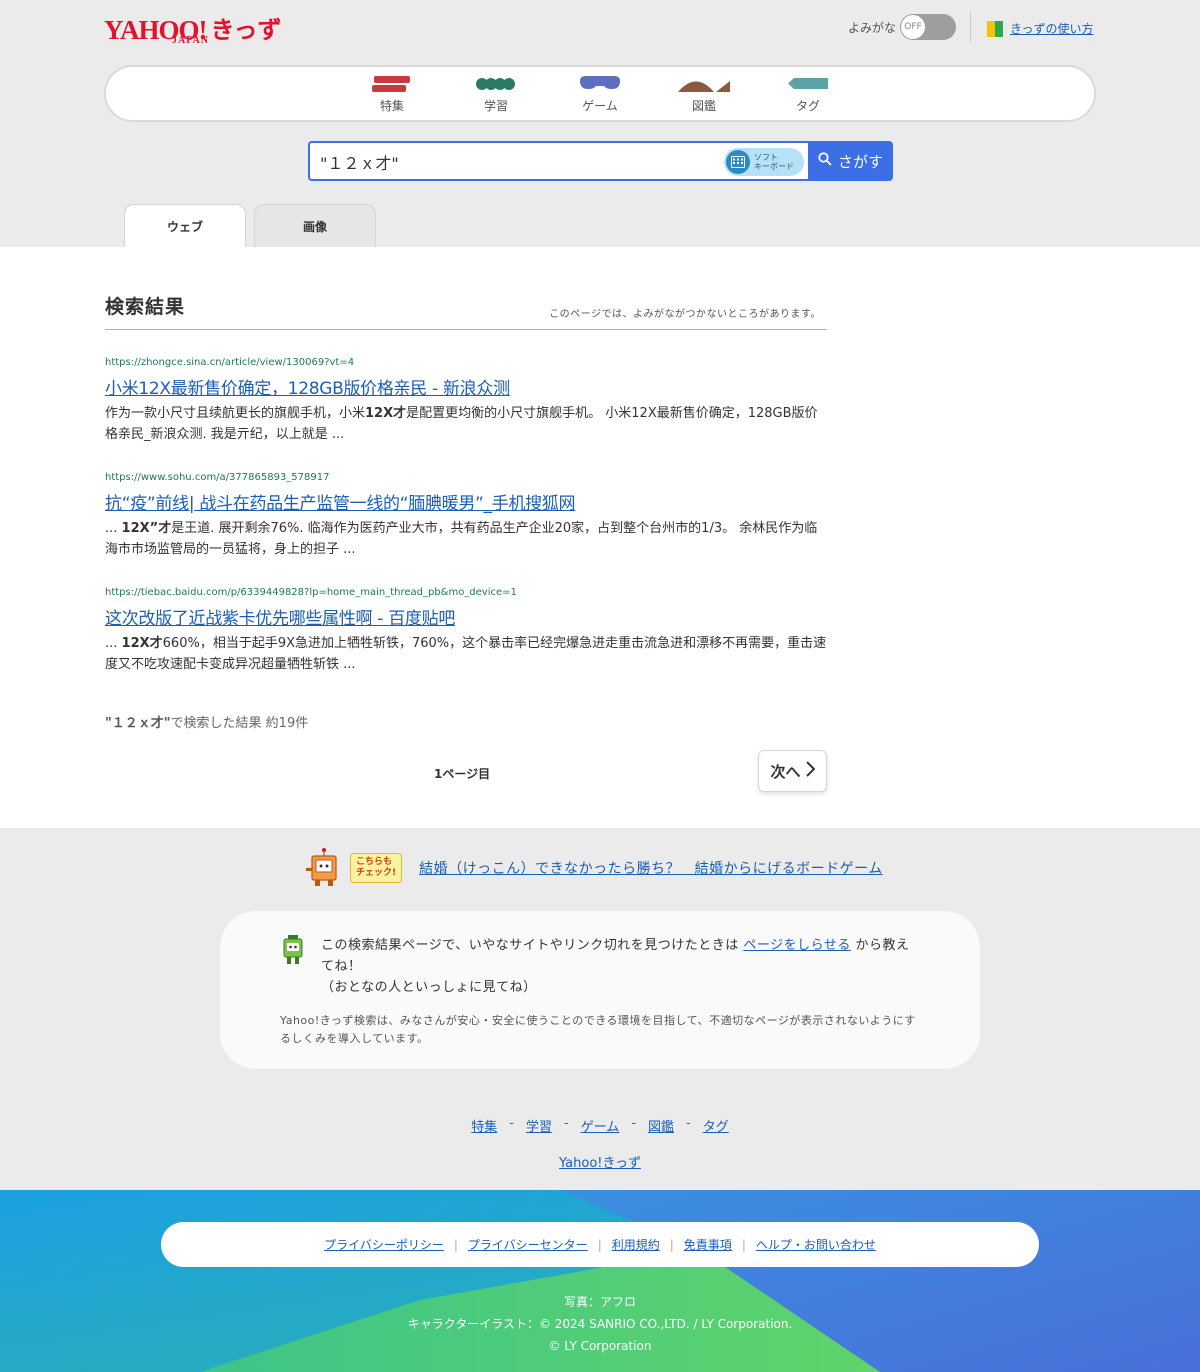 Image resolution: width=1200 pixels, height=1372 pixels. I want to click on search-box: ソフトキーボード, so click(558, 161).